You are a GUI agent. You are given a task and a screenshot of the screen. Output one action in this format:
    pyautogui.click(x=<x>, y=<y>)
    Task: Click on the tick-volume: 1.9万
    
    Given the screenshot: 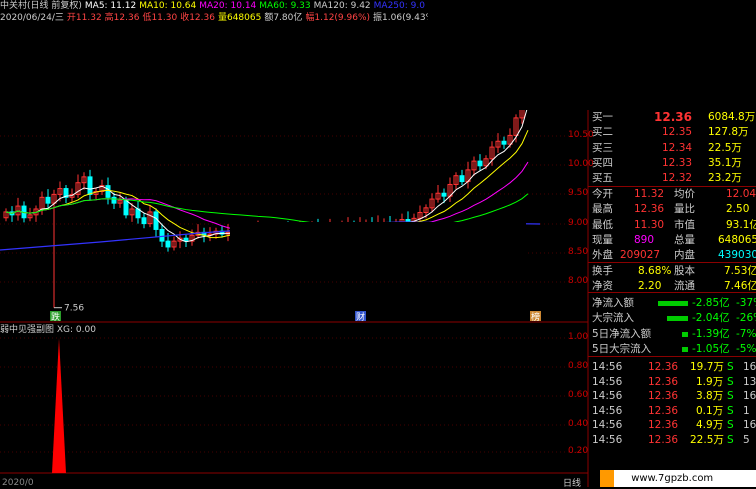 What is the action you would take?
    pyautogui.click(x=710, y=381)
    